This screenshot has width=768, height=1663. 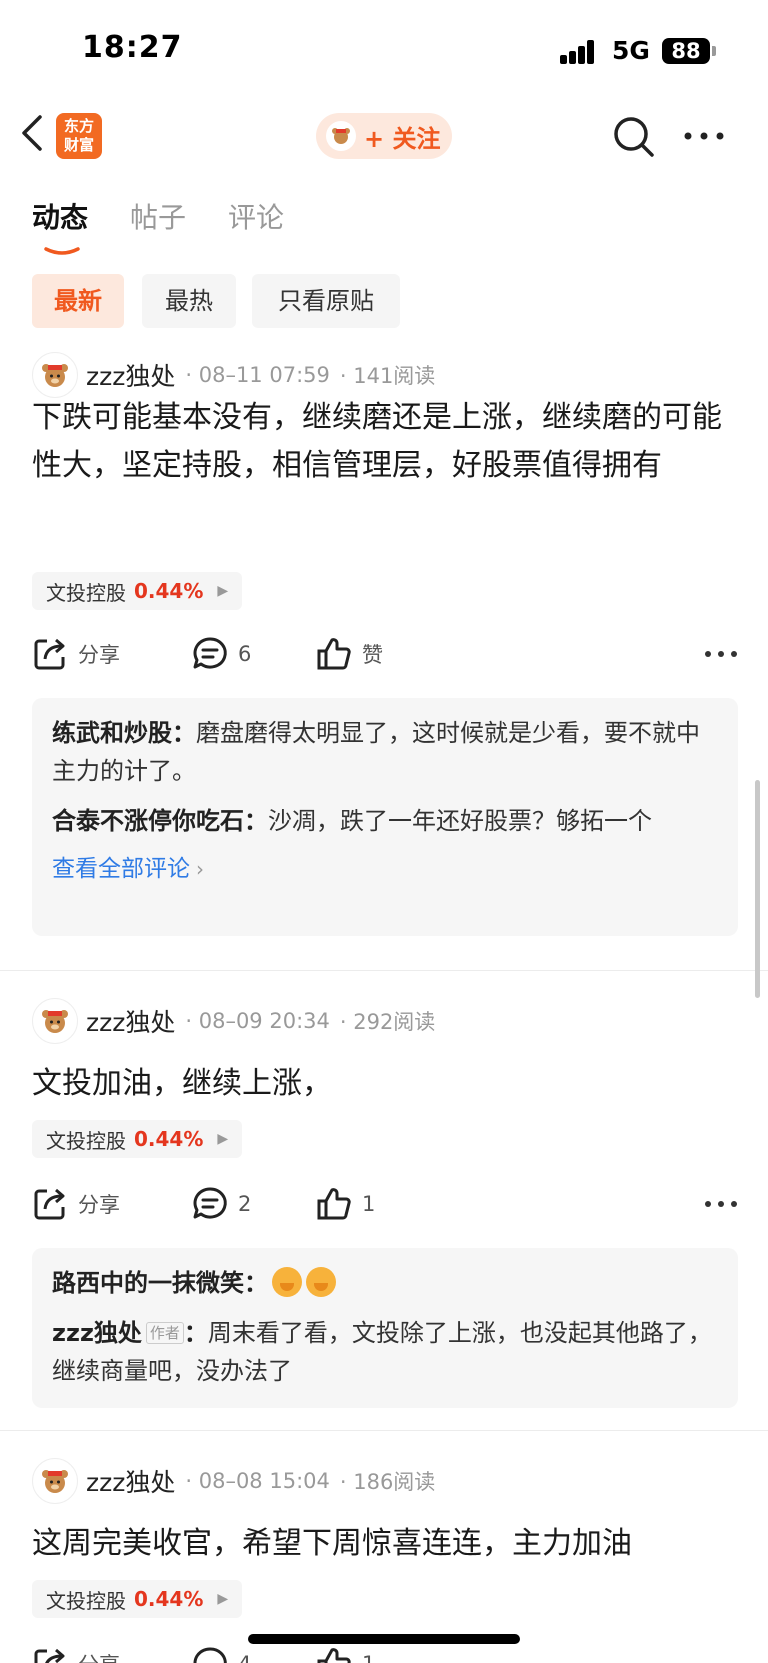 I want to click on chevron-right-icon: ›, so click(x=200, y=869).